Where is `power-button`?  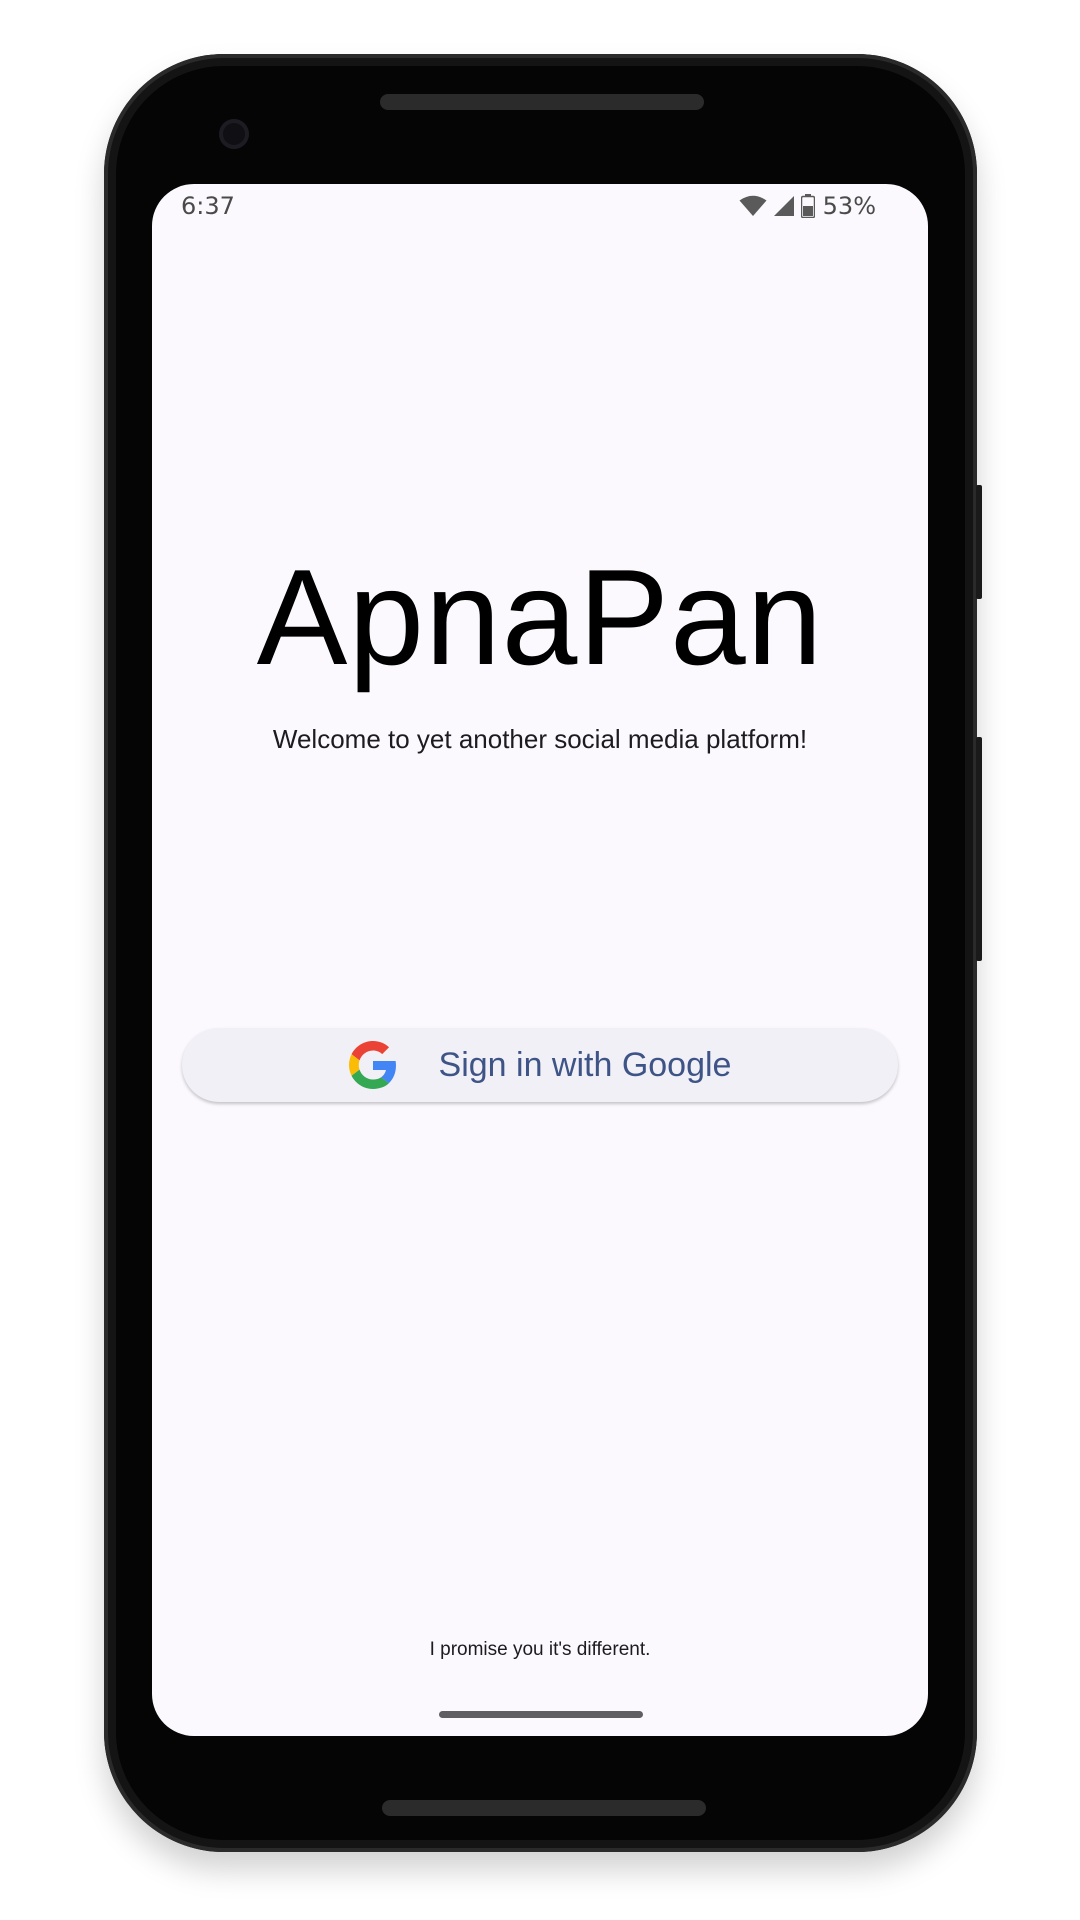 power-button is located at coordinates (979, 542).